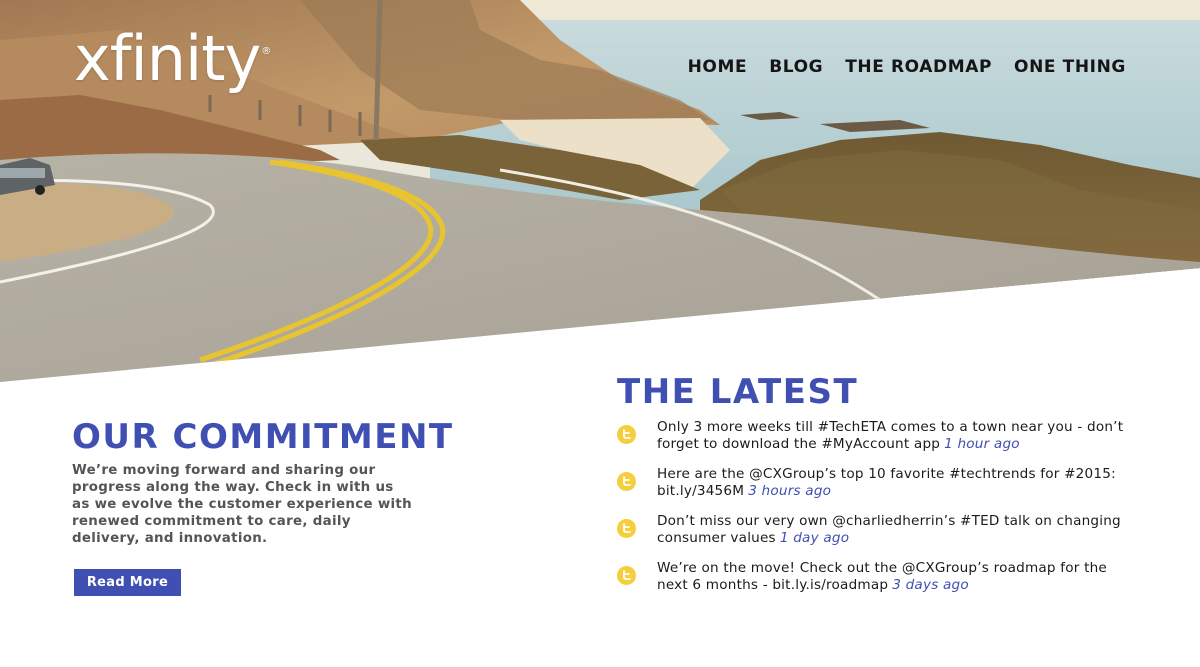 Image resolution: width=1200 pixels, height=667 pixels. I want to click on xfinity-logo: xfinity®, so click(172, 59).